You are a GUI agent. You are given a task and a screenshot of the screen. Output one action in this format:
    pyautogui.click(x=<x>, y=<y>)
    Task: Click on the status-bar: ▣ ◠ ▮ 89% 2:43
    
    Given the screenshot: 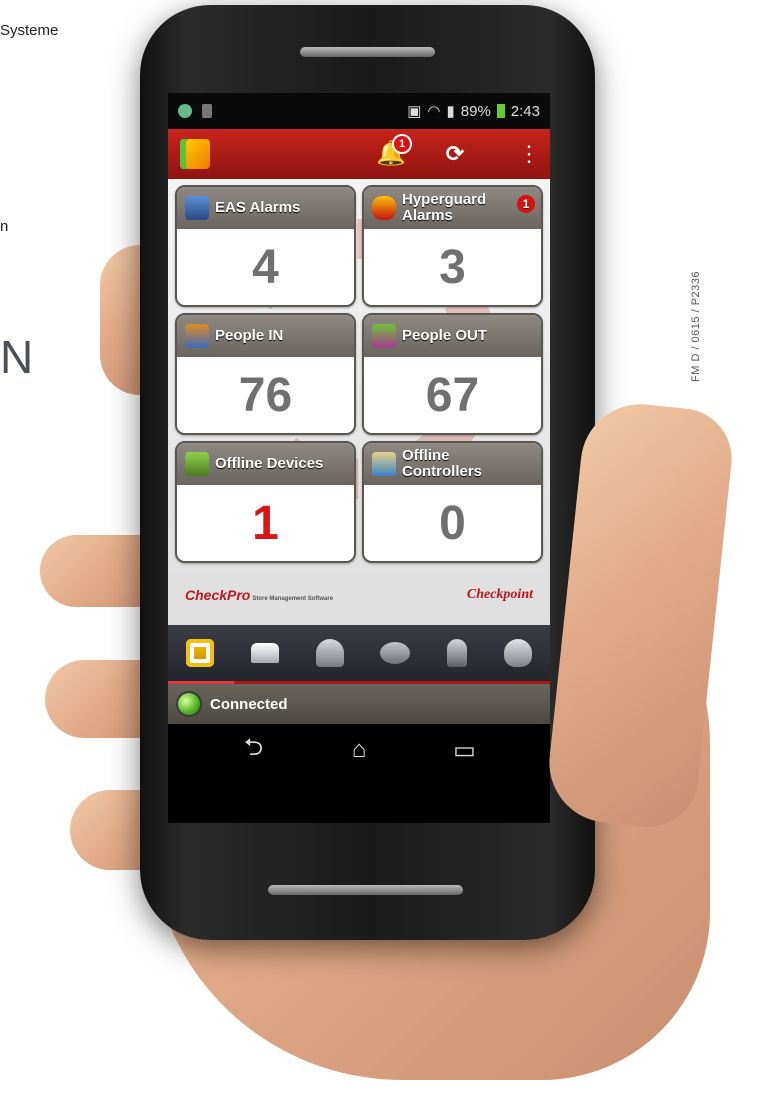 What is the action you would take?
    pyautogui.click(x=359, y=111)
    